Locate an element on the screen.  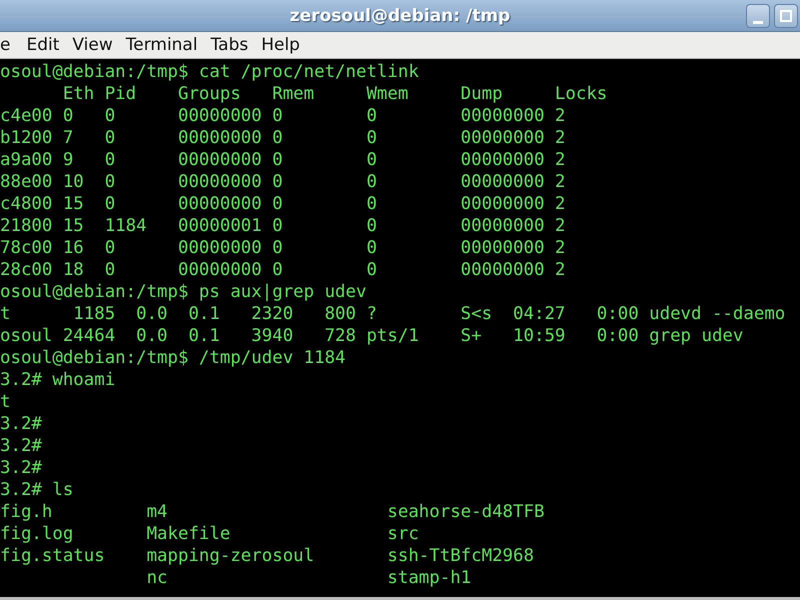
maximize-icon is located at coordinates (786, 16).